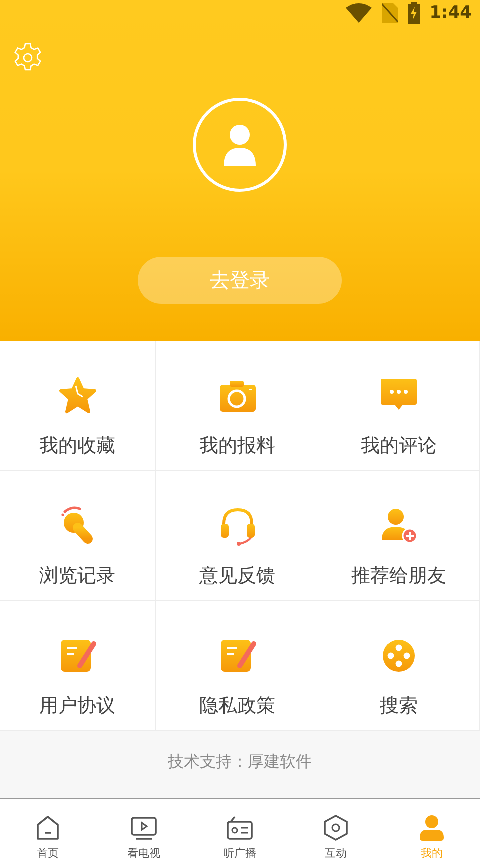 The image size is (480, 863). I want to click on menu-tile: 推荐给朋友, so click(399, 536).